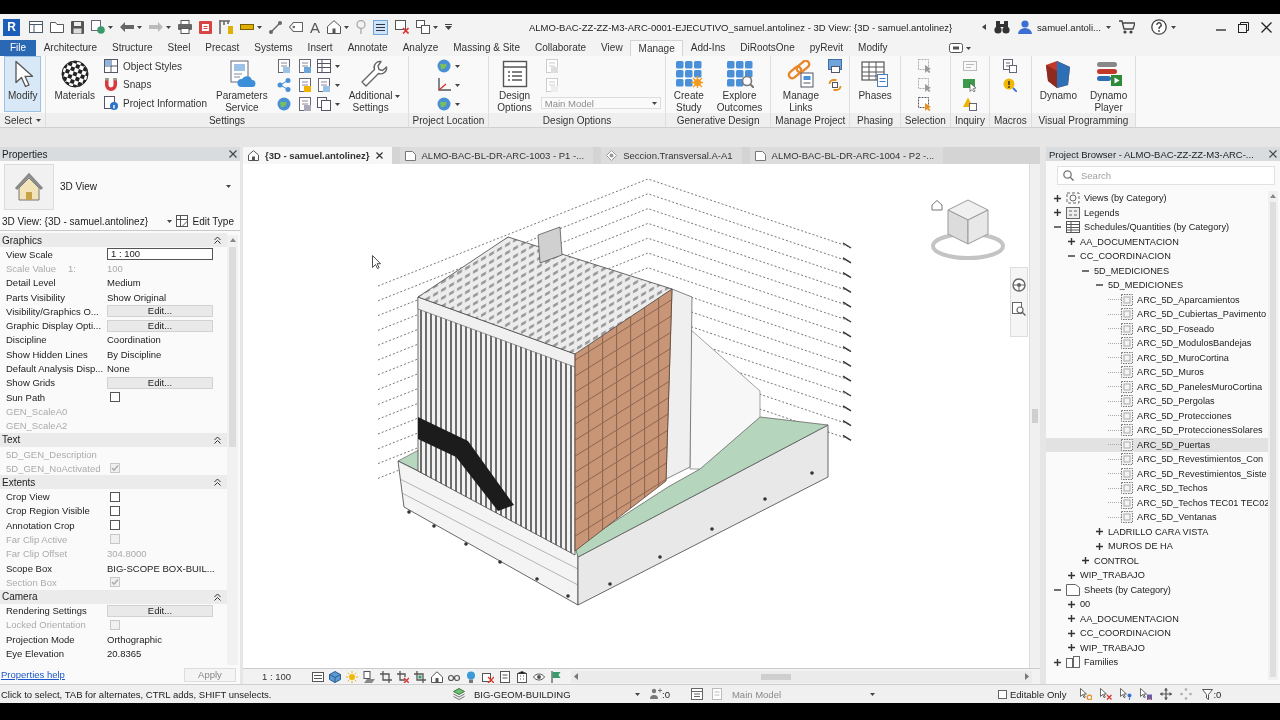 The width and height of the screenshot is (1280, 720). What do you see at coordinates (1127, 27) in the screenshot?
I see `cart-icon` at bounding box center [1127, 27].